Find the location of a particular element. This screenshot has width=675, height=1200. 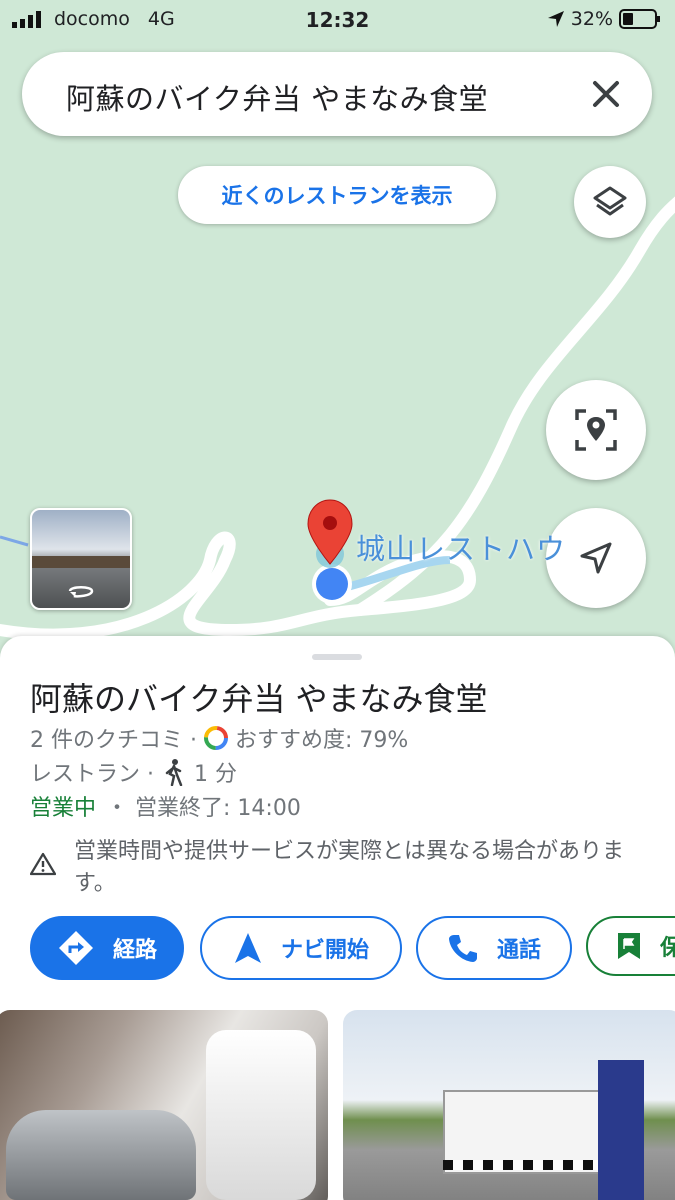

category-row: レストラン · 1 分 is located at coordinates (133, 772).